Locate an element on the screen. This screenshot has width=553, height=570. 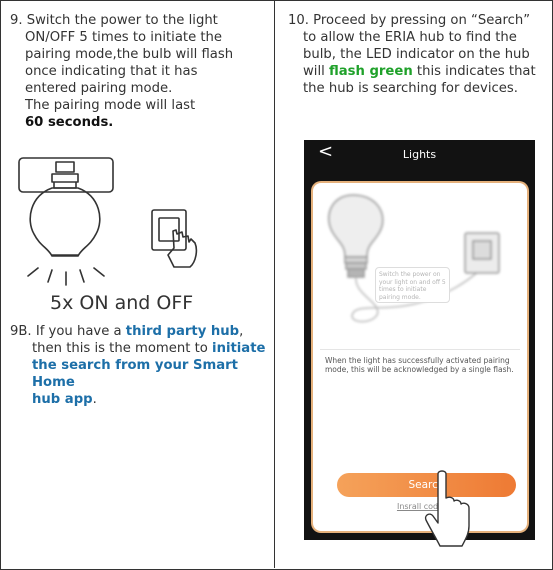
illustration-caption: 5x ON and OFF is located at coordinates (122, 303).